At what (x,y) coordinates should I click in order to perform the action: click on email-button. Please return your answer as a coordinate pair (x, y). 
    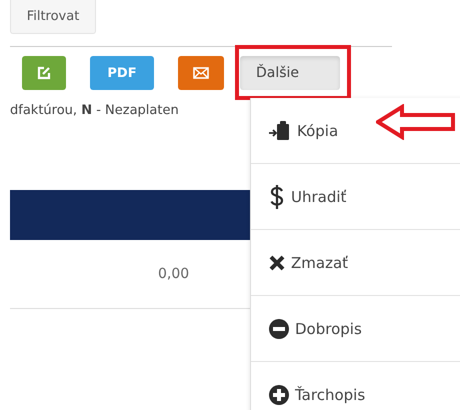
    Looking at the image, I should click on (201, 73).